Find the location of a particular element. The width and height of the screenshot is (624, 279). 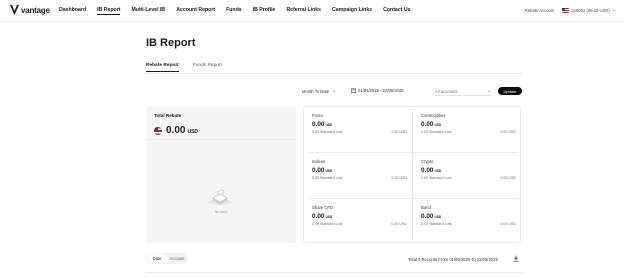

total-rebate-panel: Total Rebate 0.00 USD No data is located at coordinates (221, 174).